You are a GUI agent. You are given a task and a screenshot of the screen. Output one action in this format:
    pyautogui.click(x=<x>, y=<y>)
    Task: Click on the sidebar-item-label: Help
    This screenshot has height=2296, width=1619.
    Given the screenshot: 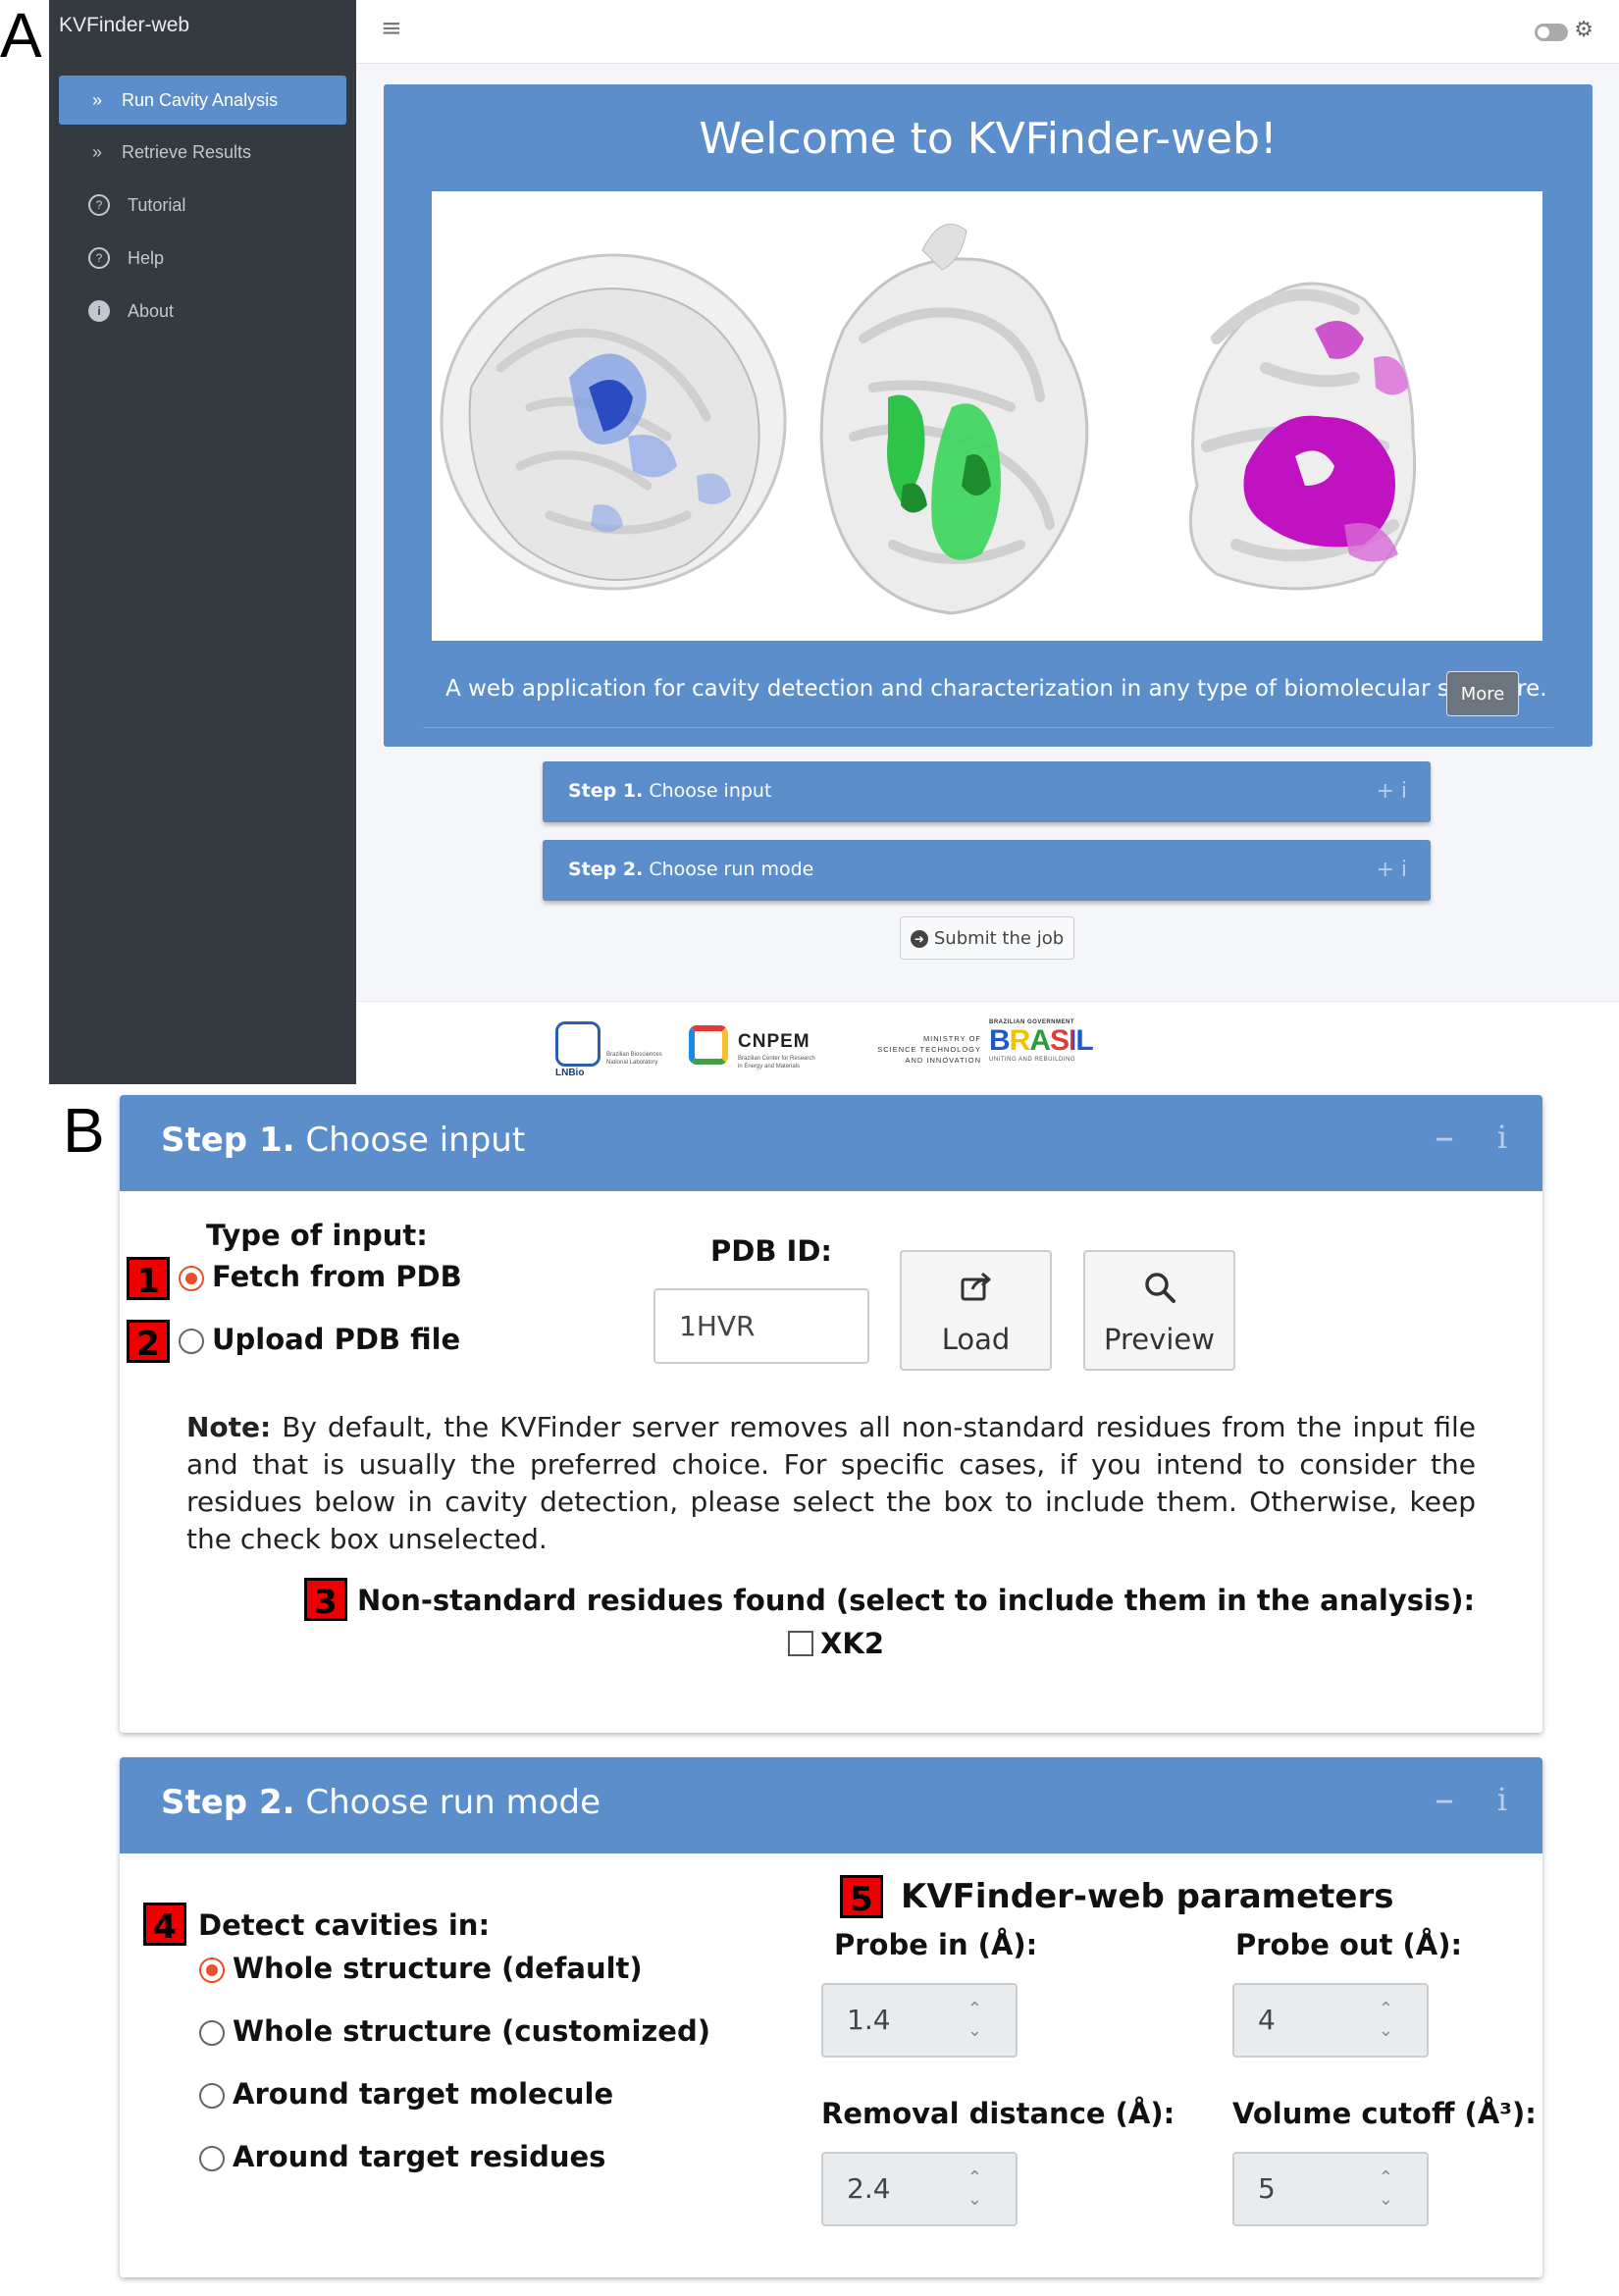 What is the action you would take?
    pyautogui.click(x=146, y=257)
    